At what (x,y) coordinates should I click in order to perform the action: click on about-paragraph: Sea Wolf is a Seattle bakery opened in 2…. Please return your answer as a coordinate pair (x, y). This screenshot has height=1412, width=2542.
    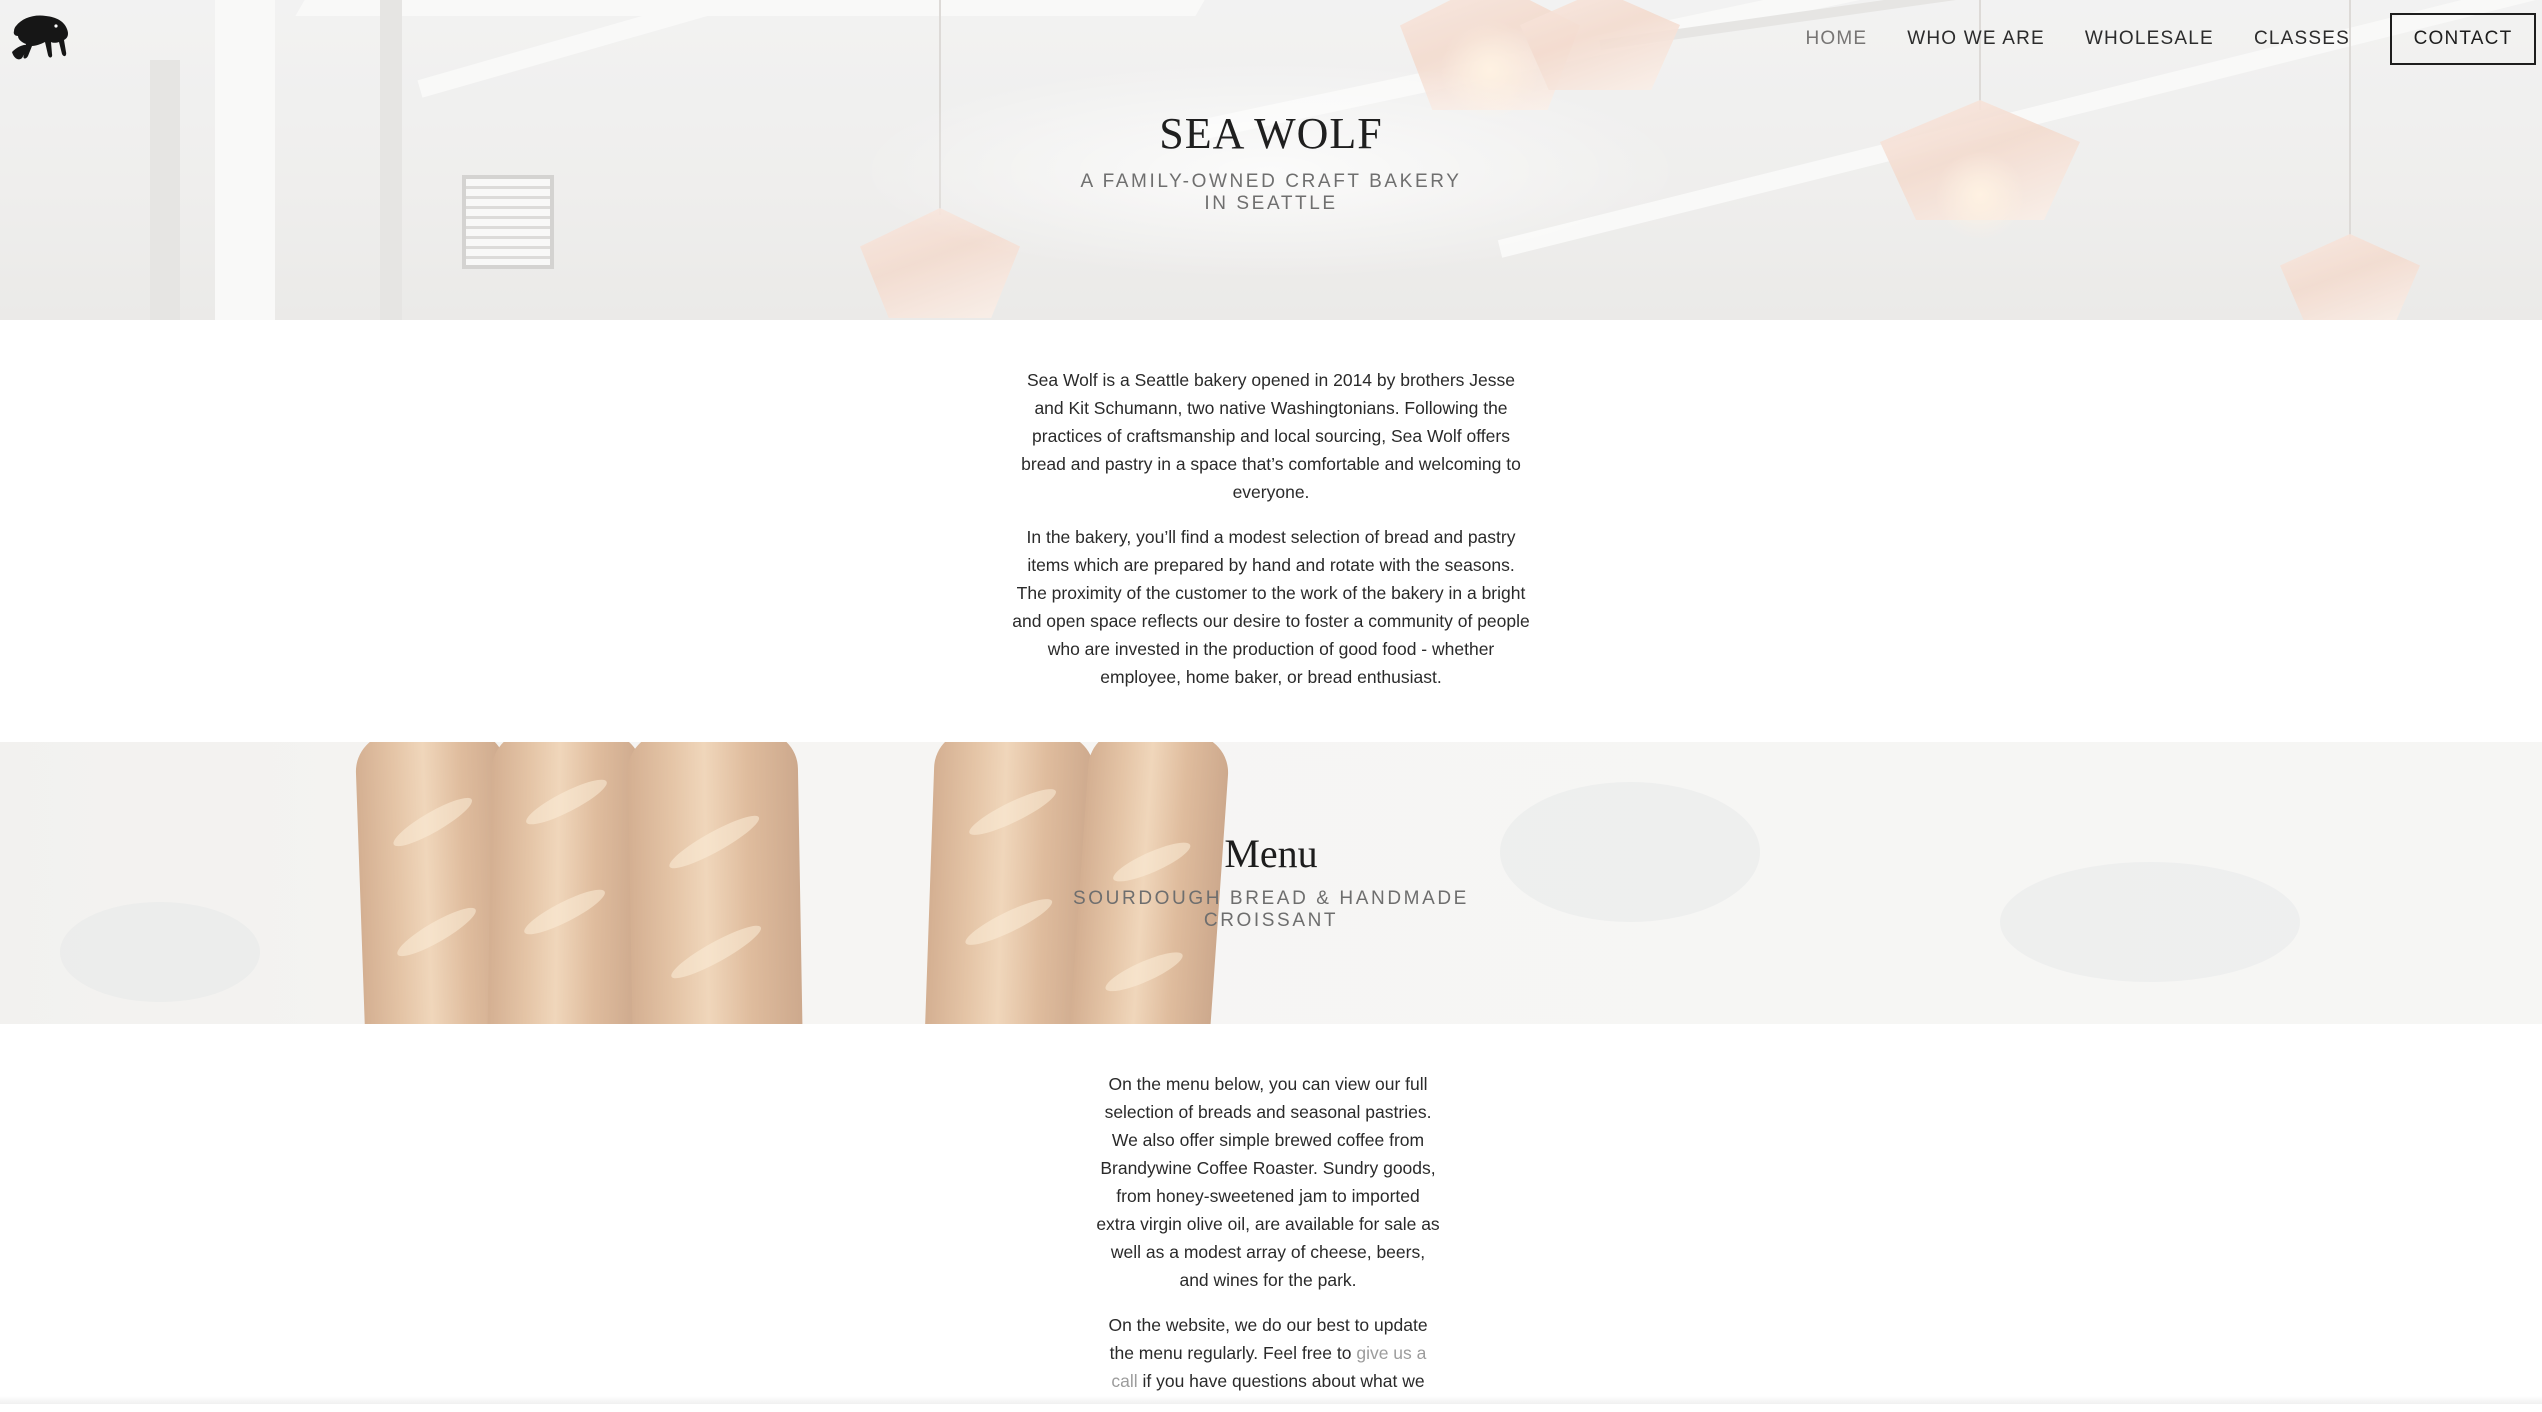
    Looking at the image, I should click on (1271, 436).